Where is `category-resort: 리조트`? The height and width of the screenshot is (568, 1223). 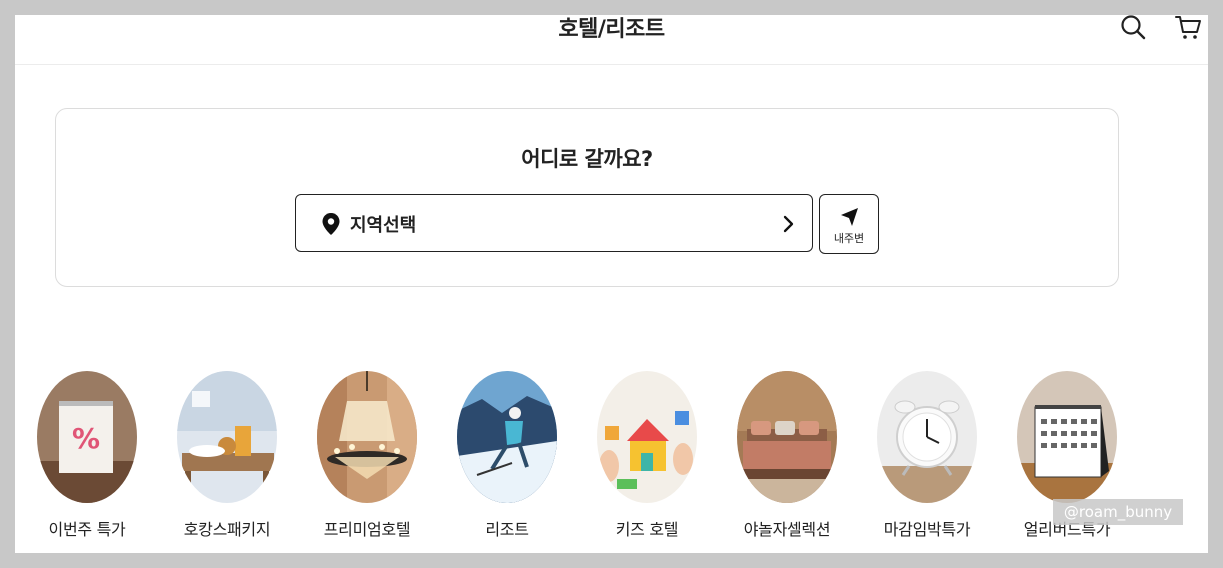 category-resort: 리조트 is located at coordinates (507, 455).